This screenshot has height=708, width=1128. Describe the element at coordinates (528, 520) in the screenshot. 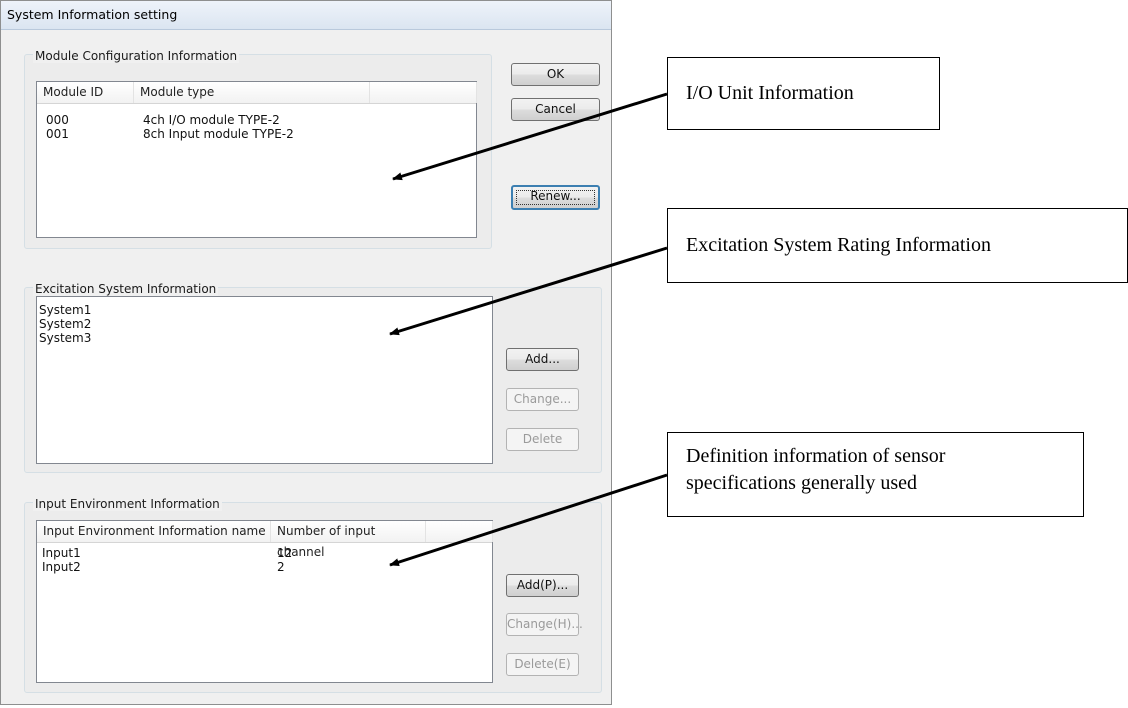

I see `arrow-definition` at that location.